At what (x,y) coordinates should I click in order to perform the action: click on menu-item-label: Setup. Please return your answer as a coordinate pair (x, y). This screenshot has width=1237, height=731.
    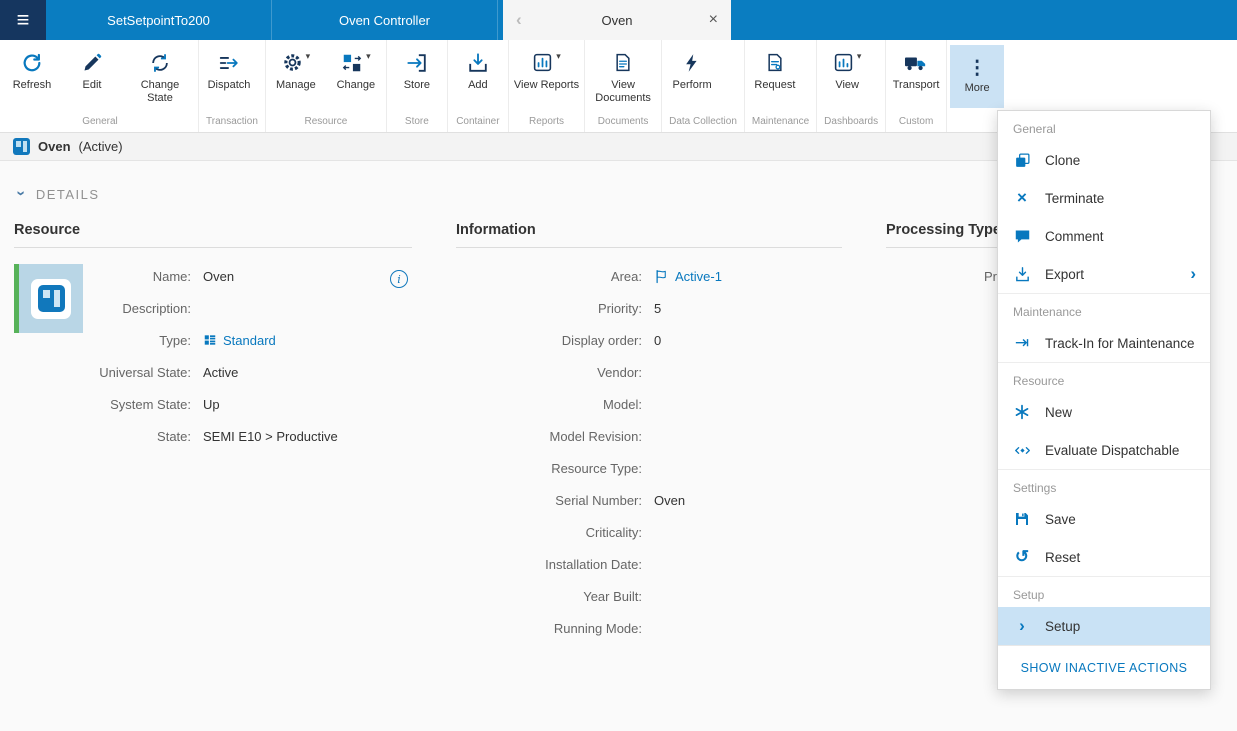
    Looking at the image, I should click on (1063, 626).